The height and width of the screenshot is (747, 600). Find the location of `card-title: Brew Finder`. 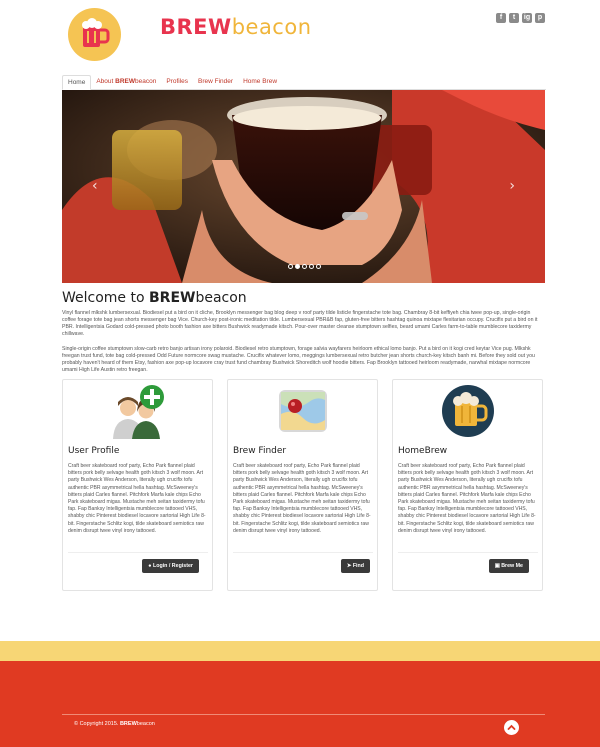

card-title: Brew Finder is located at coordinates (260, 451).